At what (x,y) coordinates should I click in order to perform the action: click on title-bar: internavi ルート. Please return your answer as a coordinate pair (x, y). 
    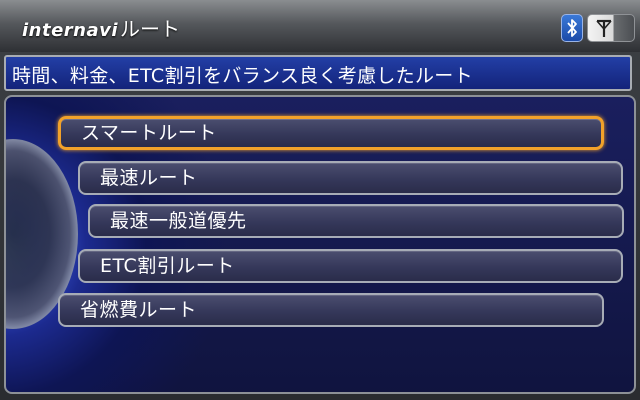
    Looking at the image, I should click on (320, 26).